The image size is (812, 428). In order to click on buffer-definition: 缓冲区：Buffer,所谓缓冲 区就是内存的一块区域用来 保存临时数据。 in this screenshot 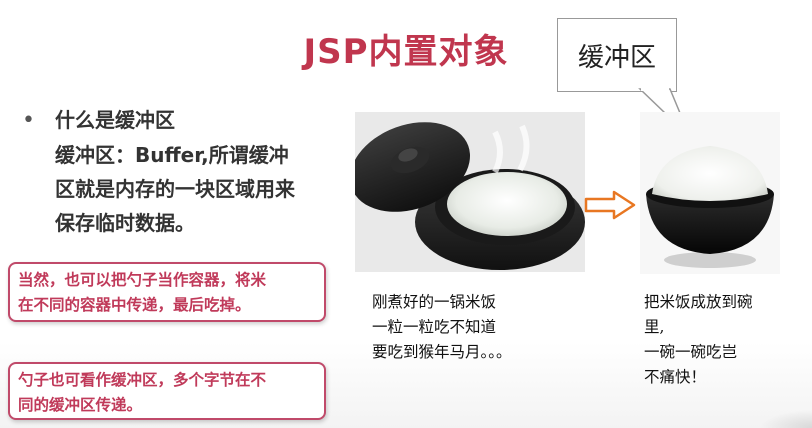, I will do `click(200, 189)`.